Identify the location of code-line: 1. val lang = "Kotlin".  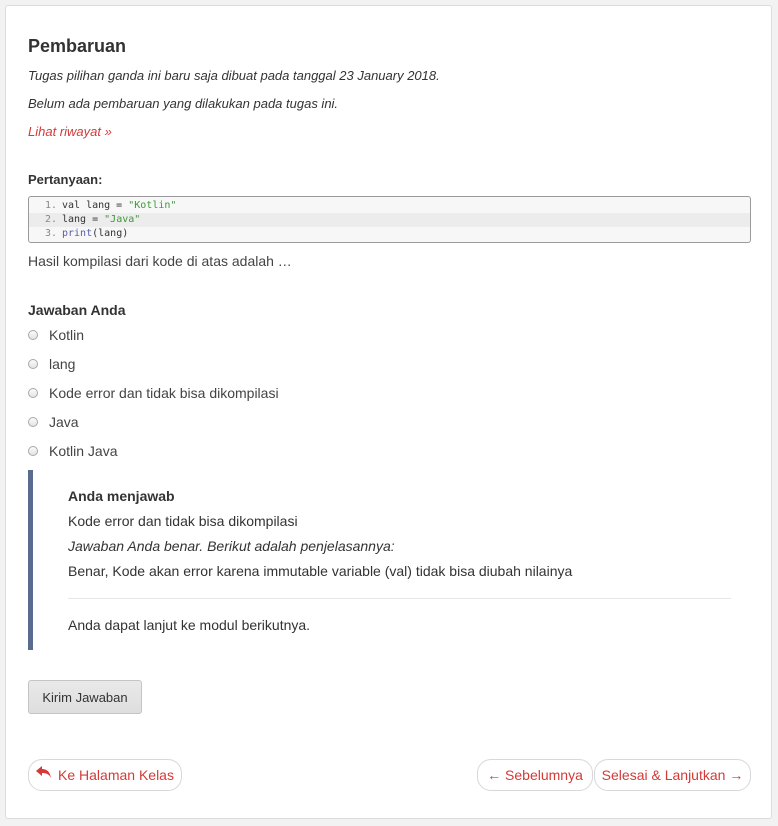
(389, 206).